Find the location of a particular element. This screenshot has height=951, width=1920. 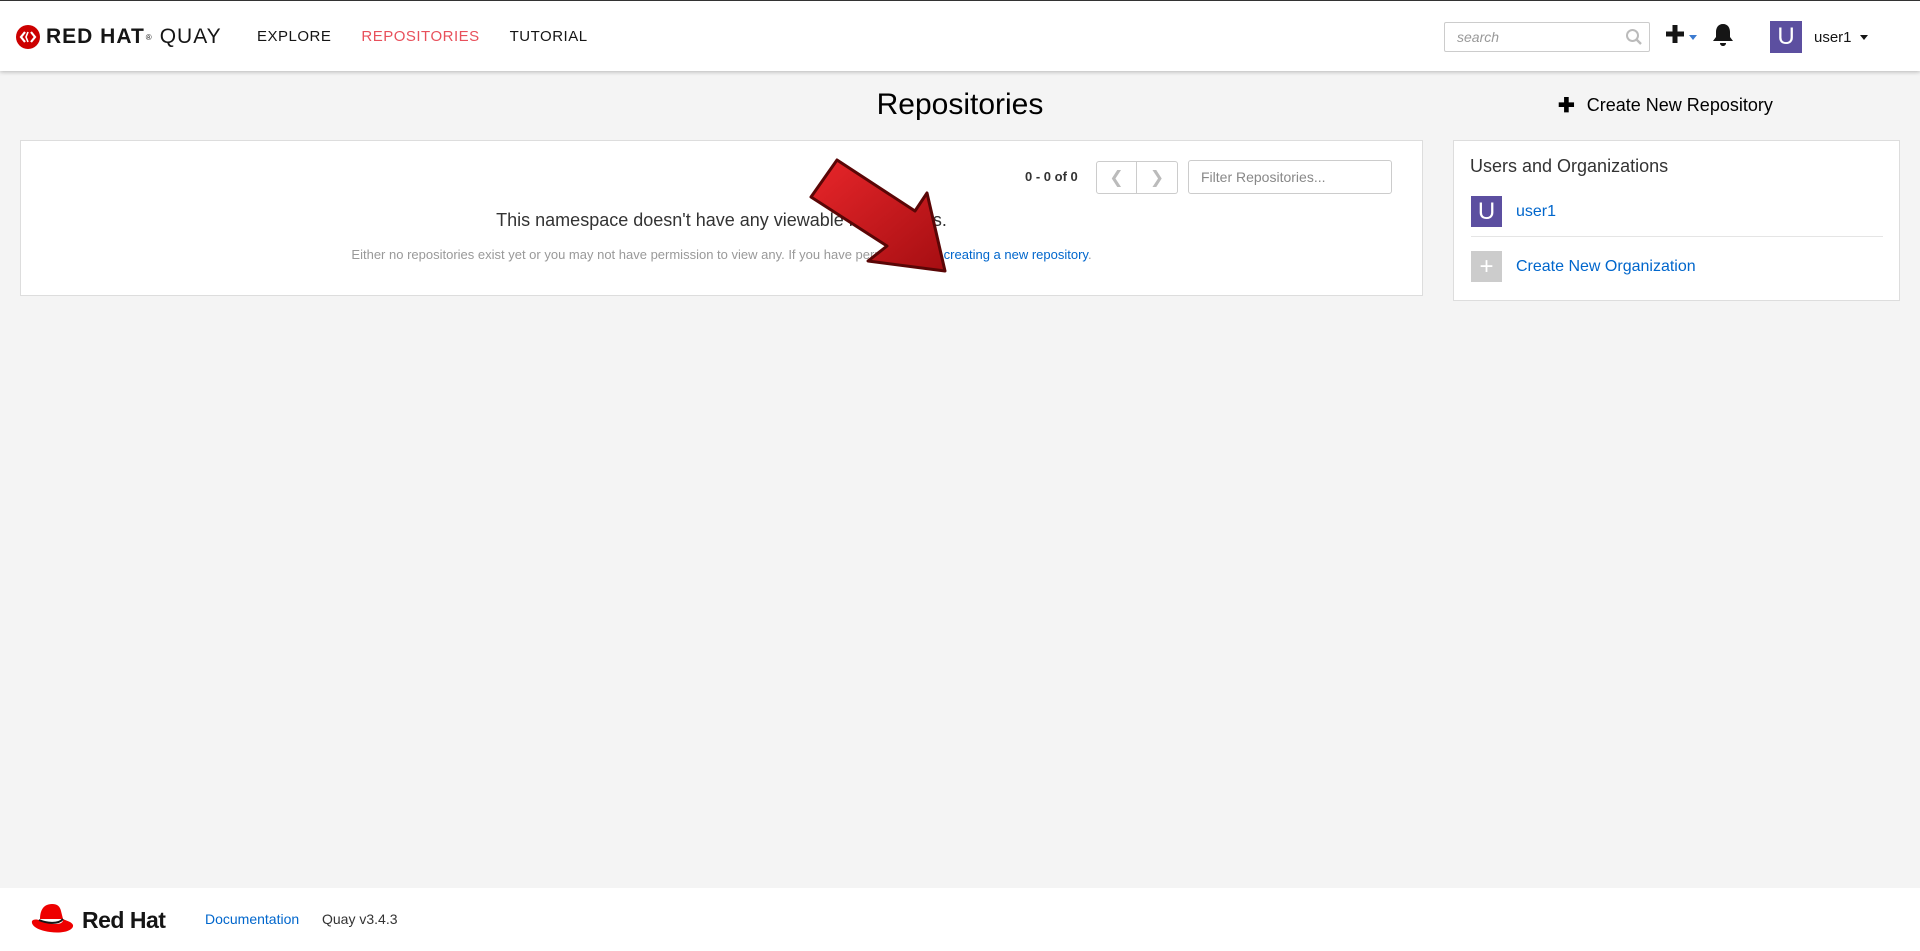

create-repository-link: creating a new repository is located at coordinates (1016, 254).